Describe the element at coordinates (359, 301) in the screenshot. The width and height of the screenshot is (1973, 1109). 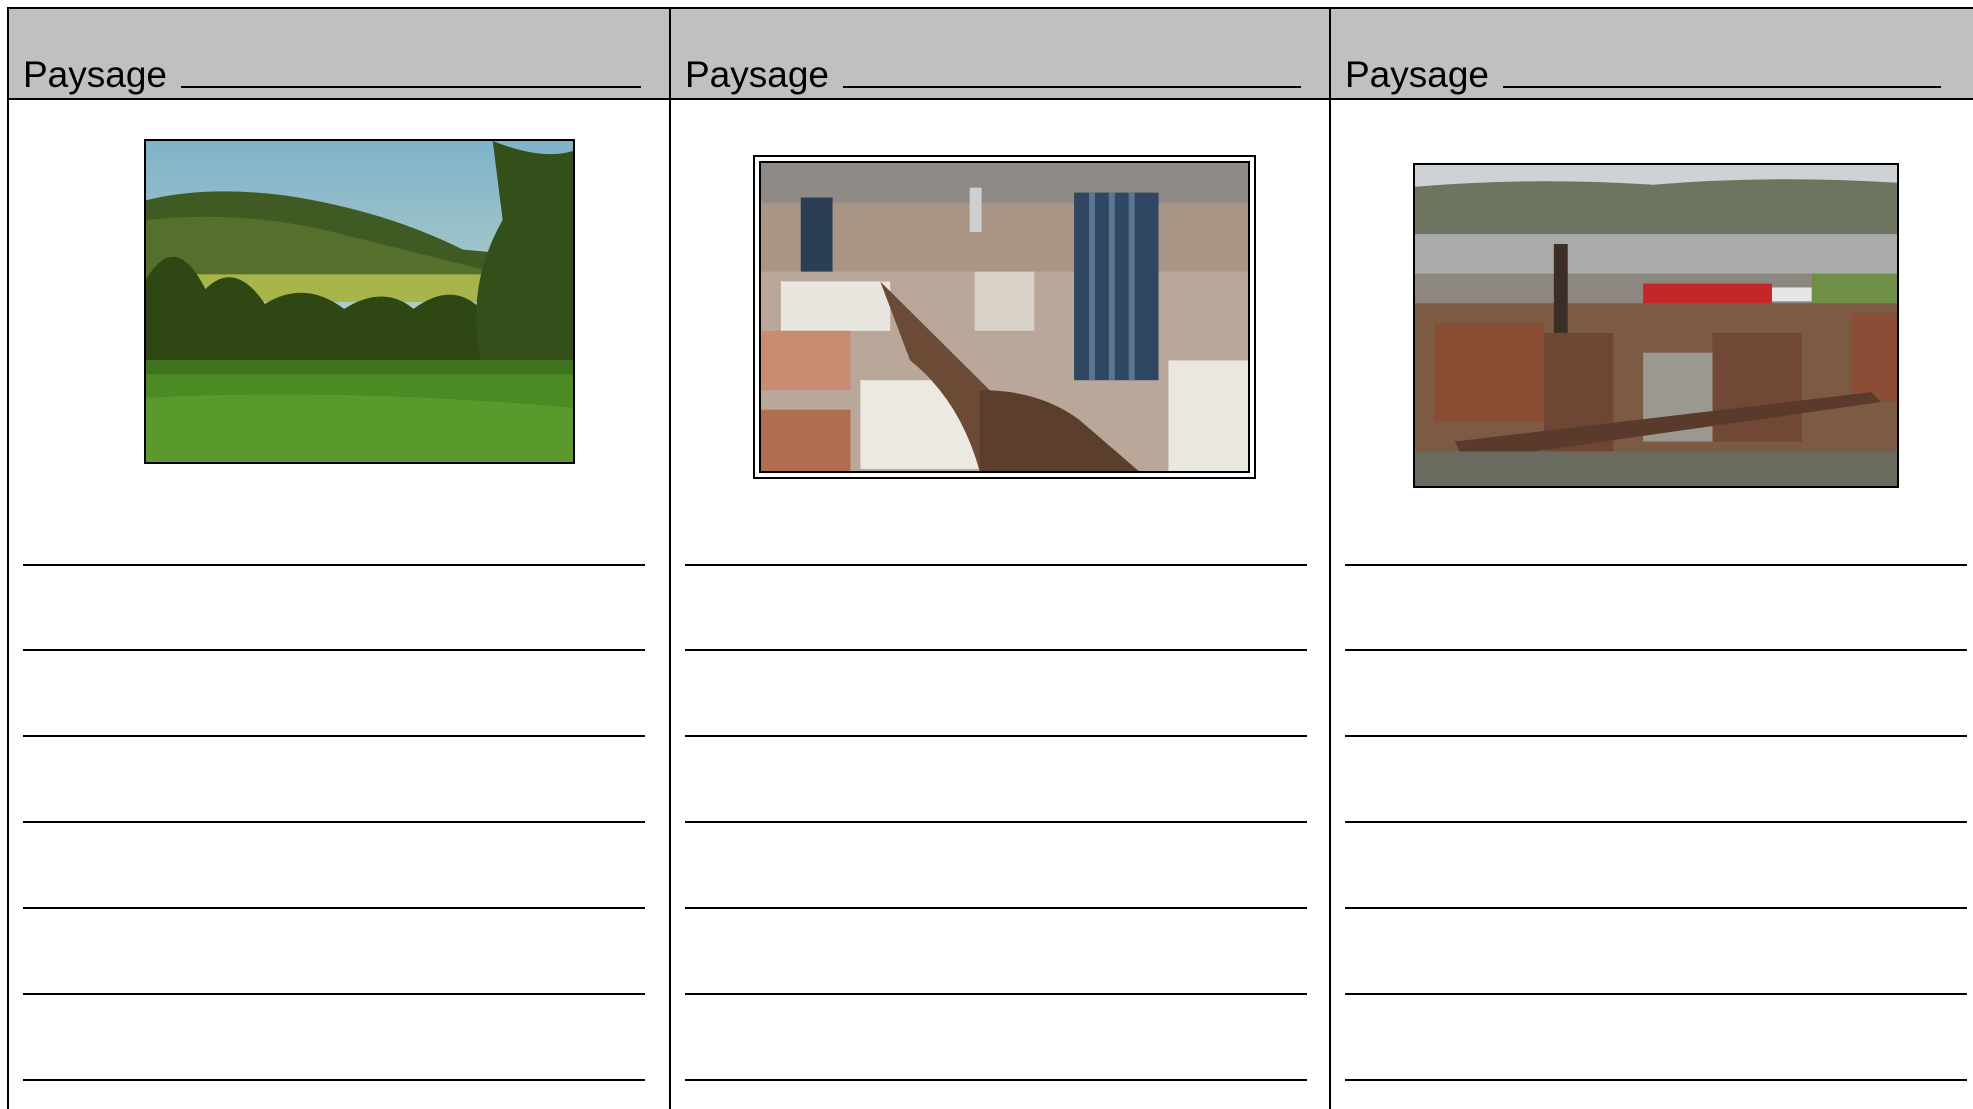
I see `rural-landscape-photo` at that location.